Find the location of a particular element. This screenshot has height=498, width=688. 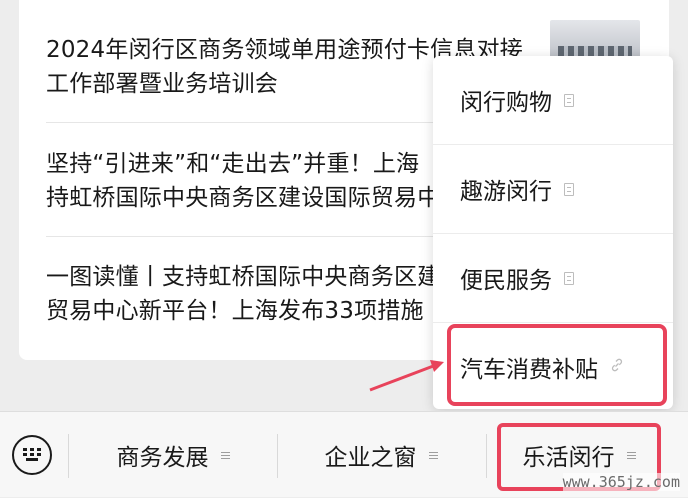

tab-label: 企业之窗 is located at coordinates (370, 458).